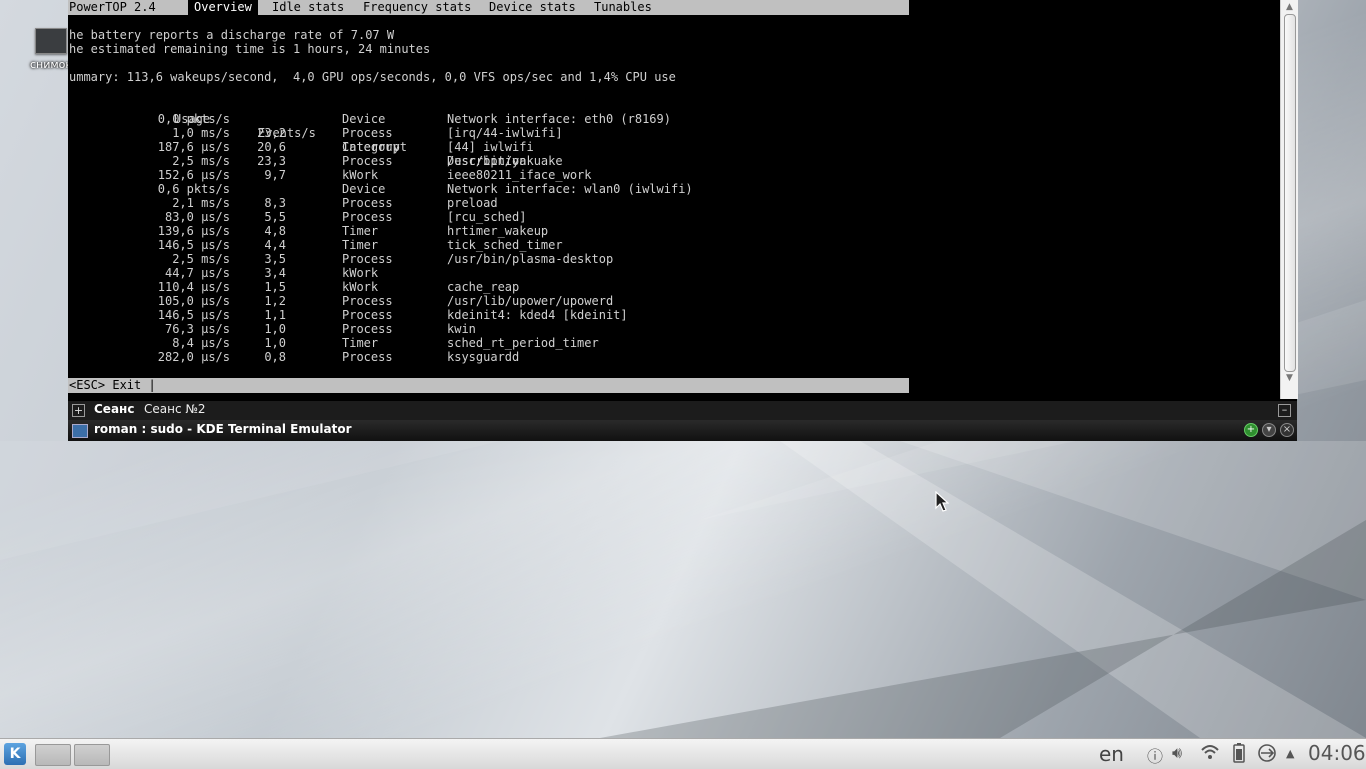 This screenshot has height=769, width=1366. I want to click on session-tab-bar: + Сеанс Сеанс №2 –, so click(682, 410).